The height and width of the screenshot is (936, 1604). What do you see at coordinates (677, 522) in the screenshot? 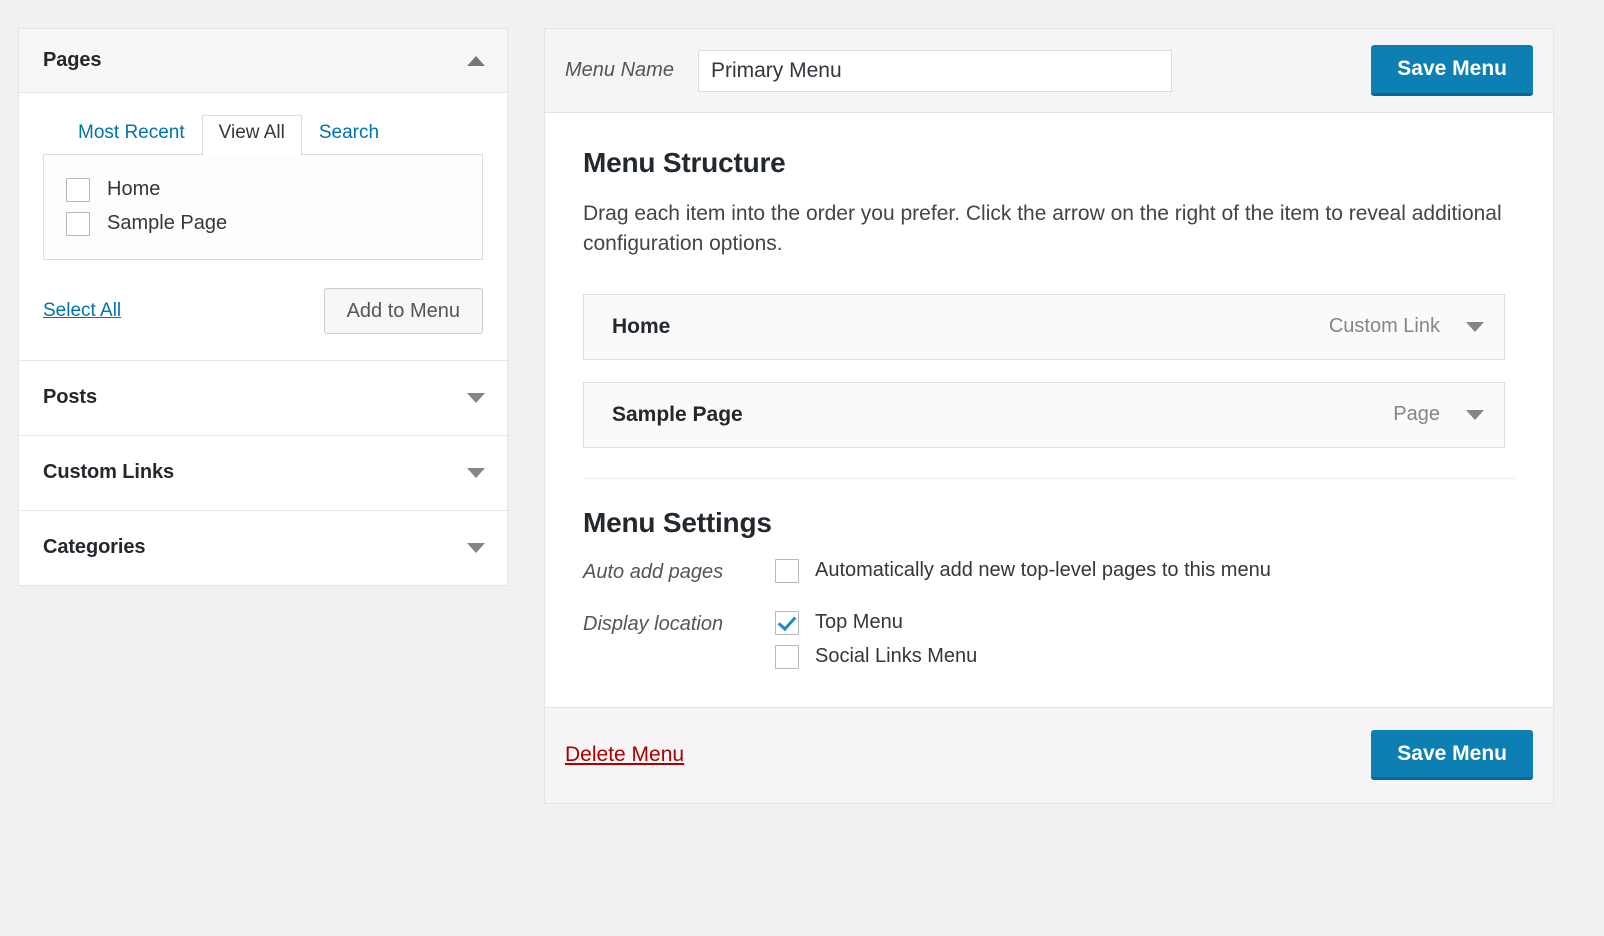
I see `menu-settings-heading: Menu Settings` at bounding box center [677, 522].